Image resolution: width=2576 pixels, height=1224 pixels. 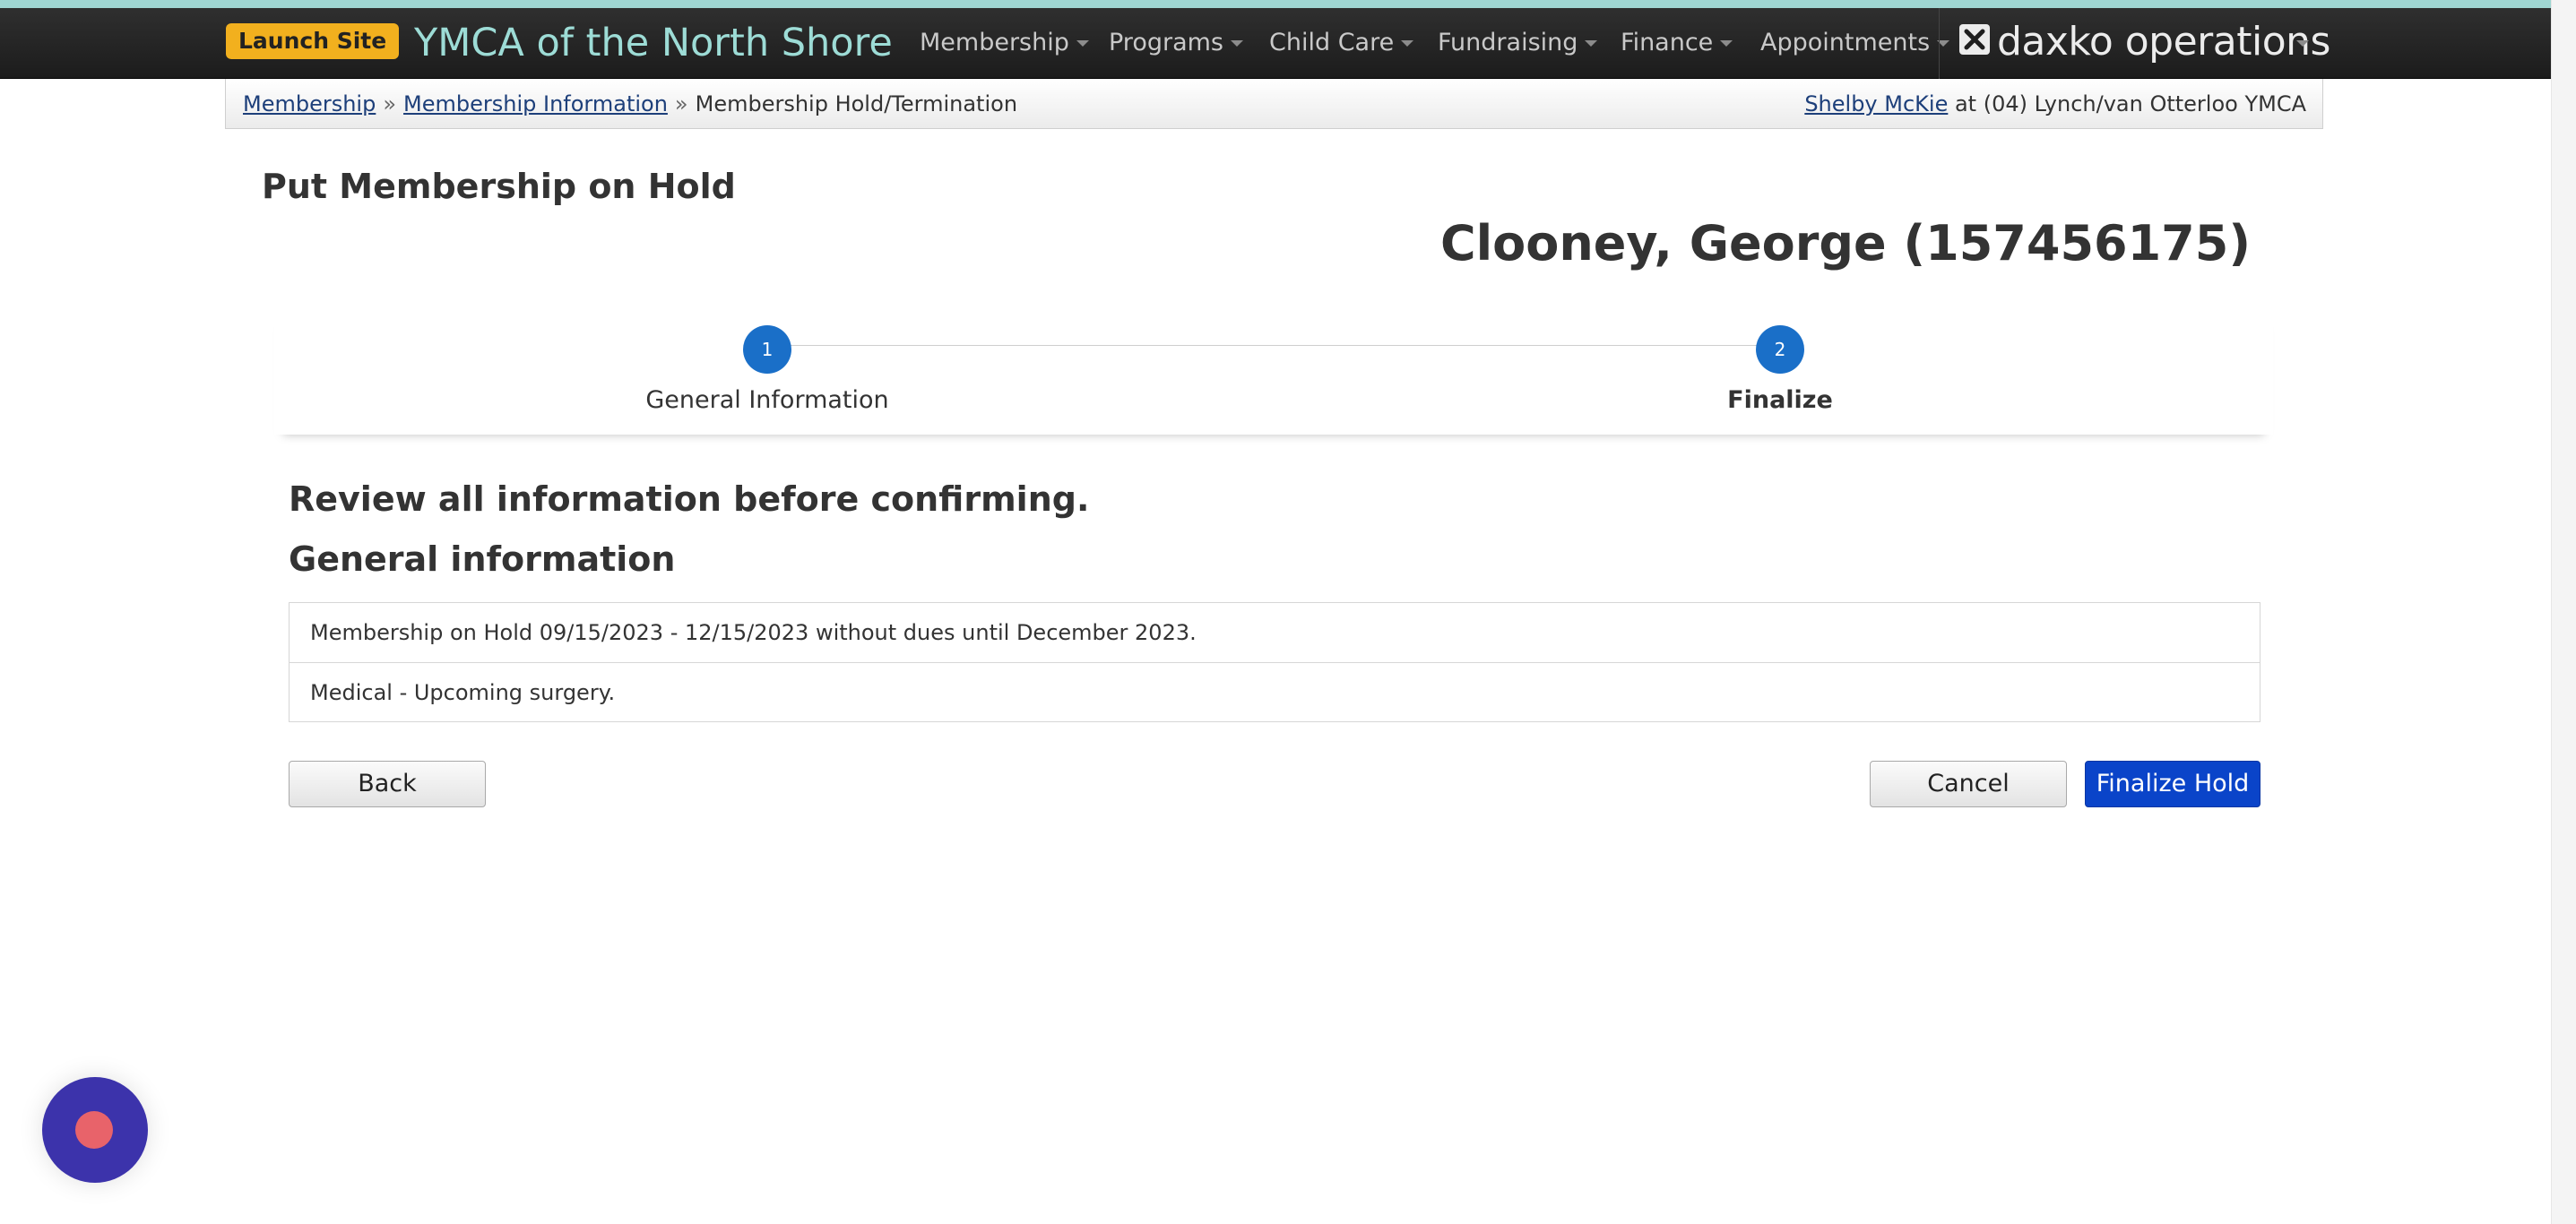 What do you see at coordinates (653, 43) in the screenshot?
I see `site-brand-title: YMCA of the North Shore` at bounding box center [653, 43].